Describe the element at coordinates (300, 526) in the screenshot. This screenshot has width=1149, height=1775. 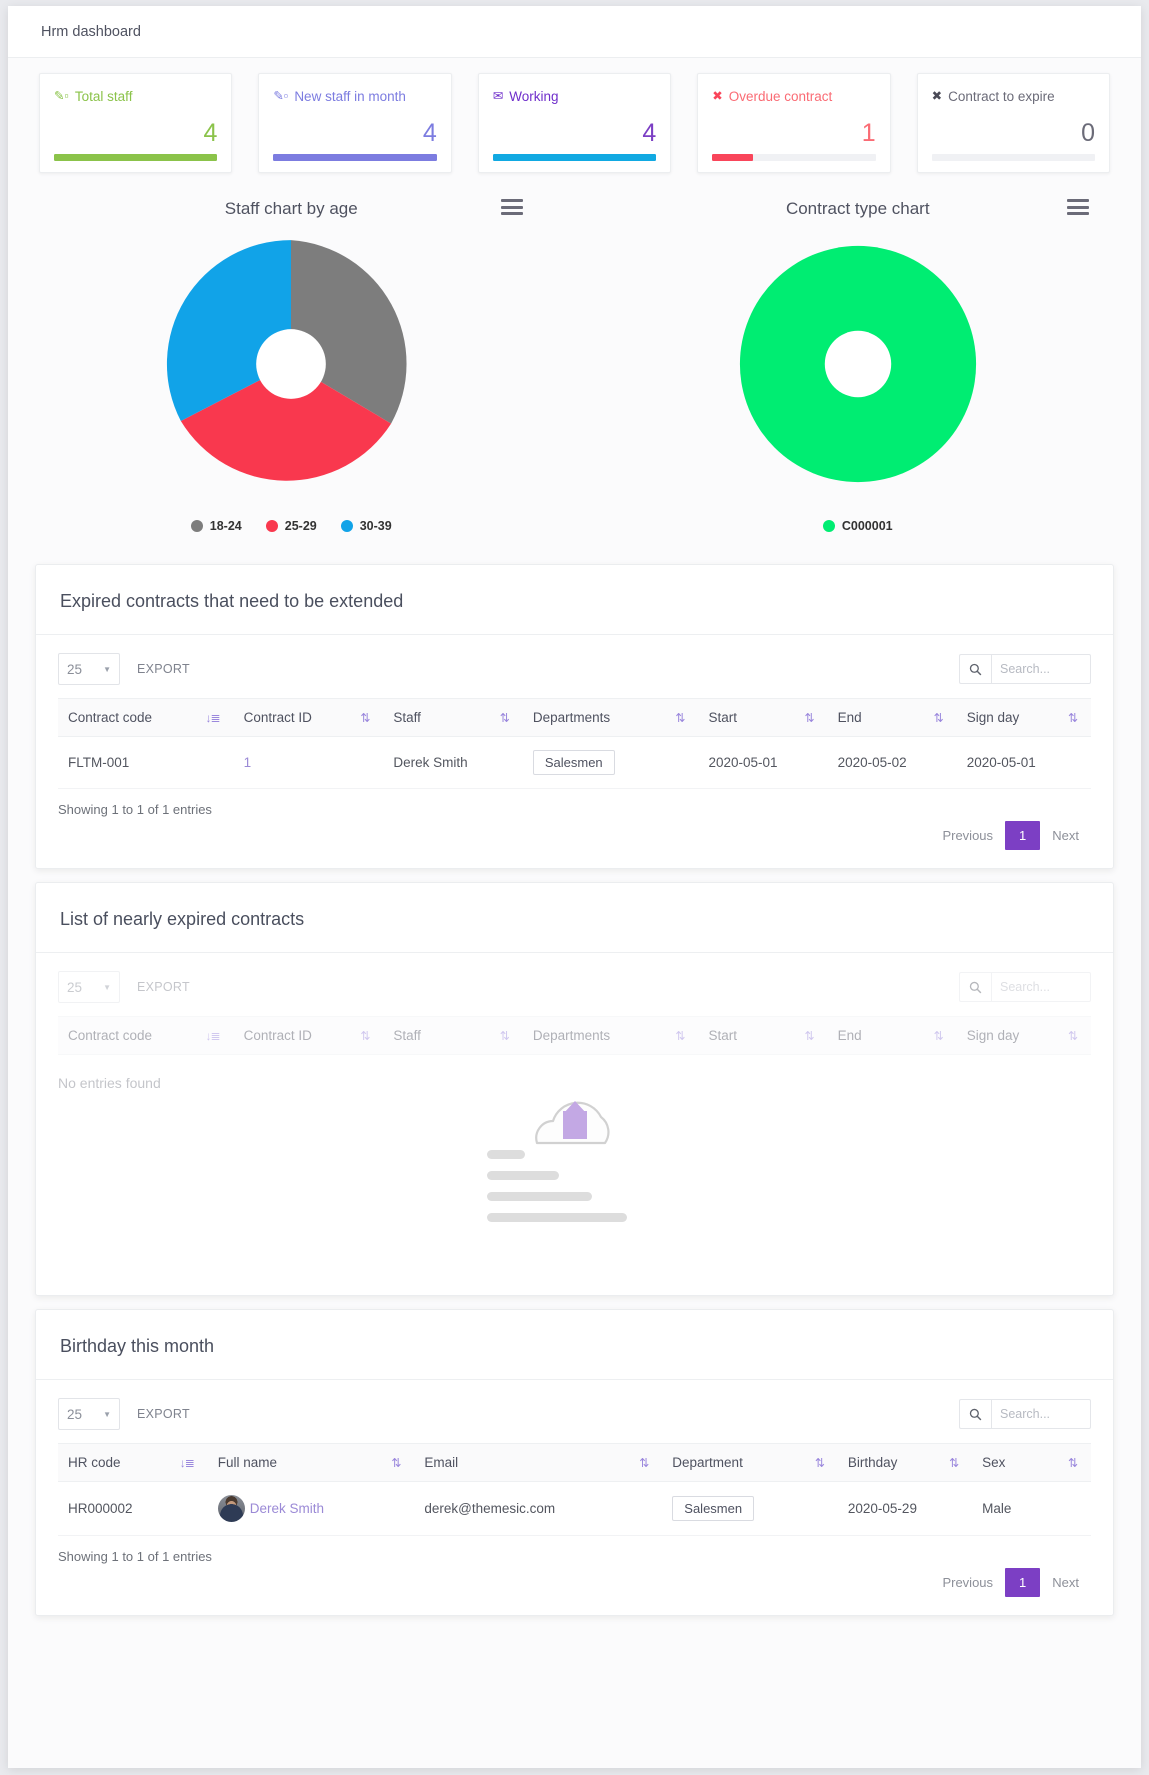
I see `legend-label: 25-29` at that location.